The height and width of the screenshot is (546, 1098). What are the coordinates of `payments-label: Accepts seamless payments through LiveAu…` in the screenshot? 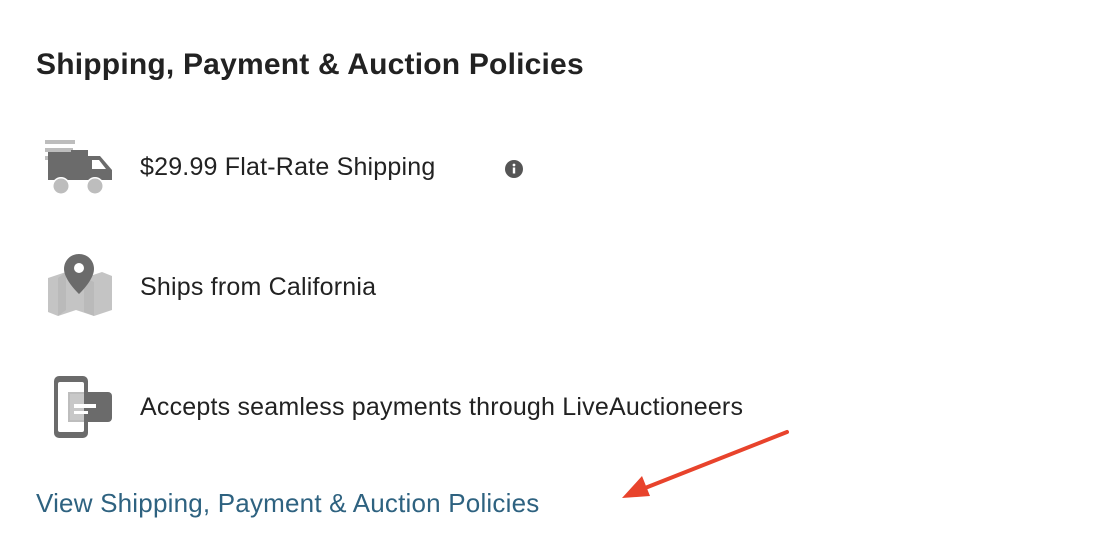 It's located at (442, 407).